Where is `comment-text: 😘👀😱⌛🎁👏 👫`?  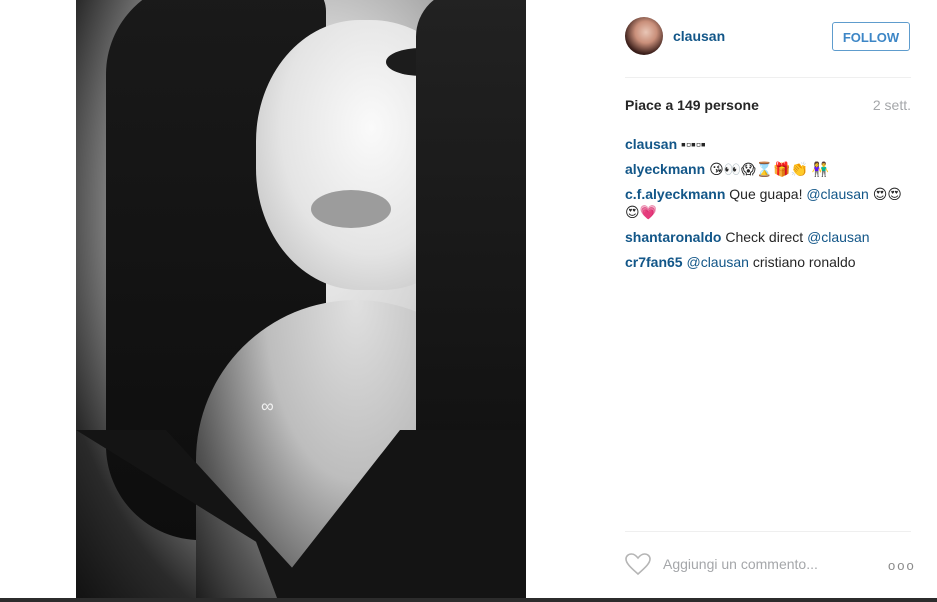
comment-text: 😘👀😱⌛🎁👏 👫 is located at coordinates (769, 169).